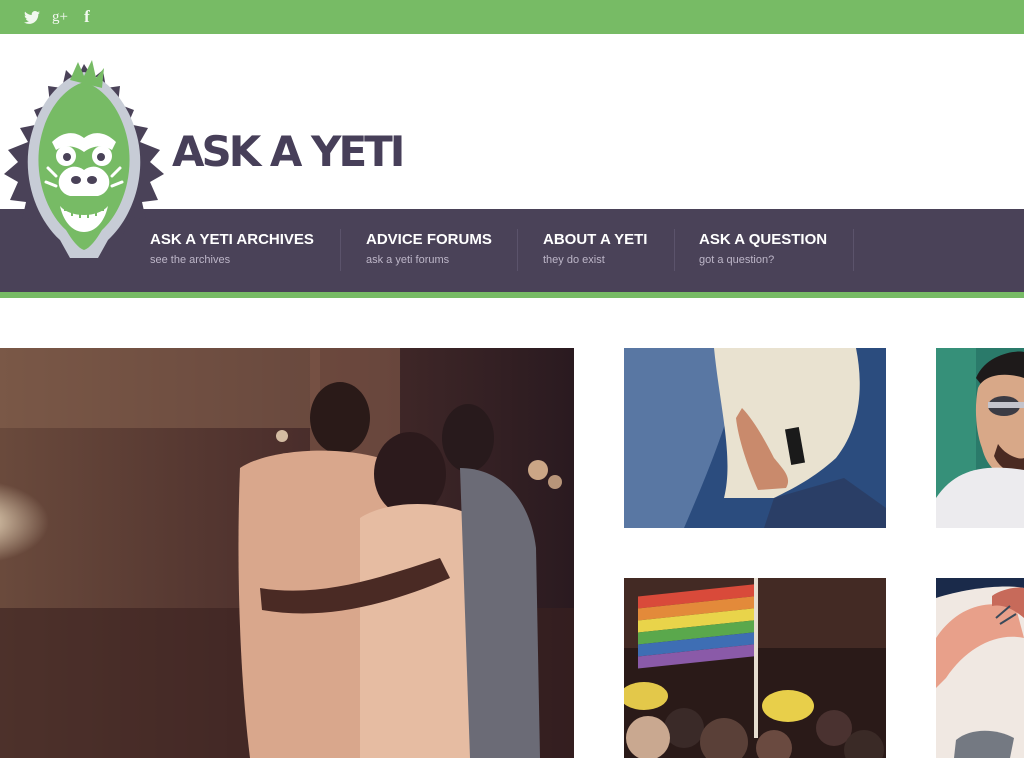 The height and width of the screenshot is (768, 1024). I want to click on logo-snout-shape, so click(84, 181).